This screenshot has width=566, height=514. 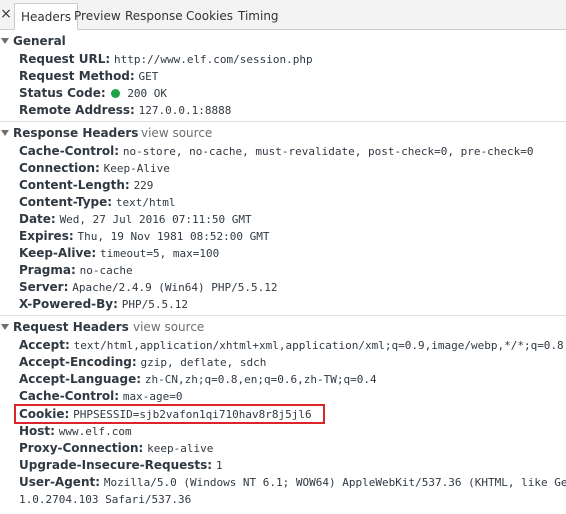 I want to click on tab-timing: Timing, so click(x=258, y=16).